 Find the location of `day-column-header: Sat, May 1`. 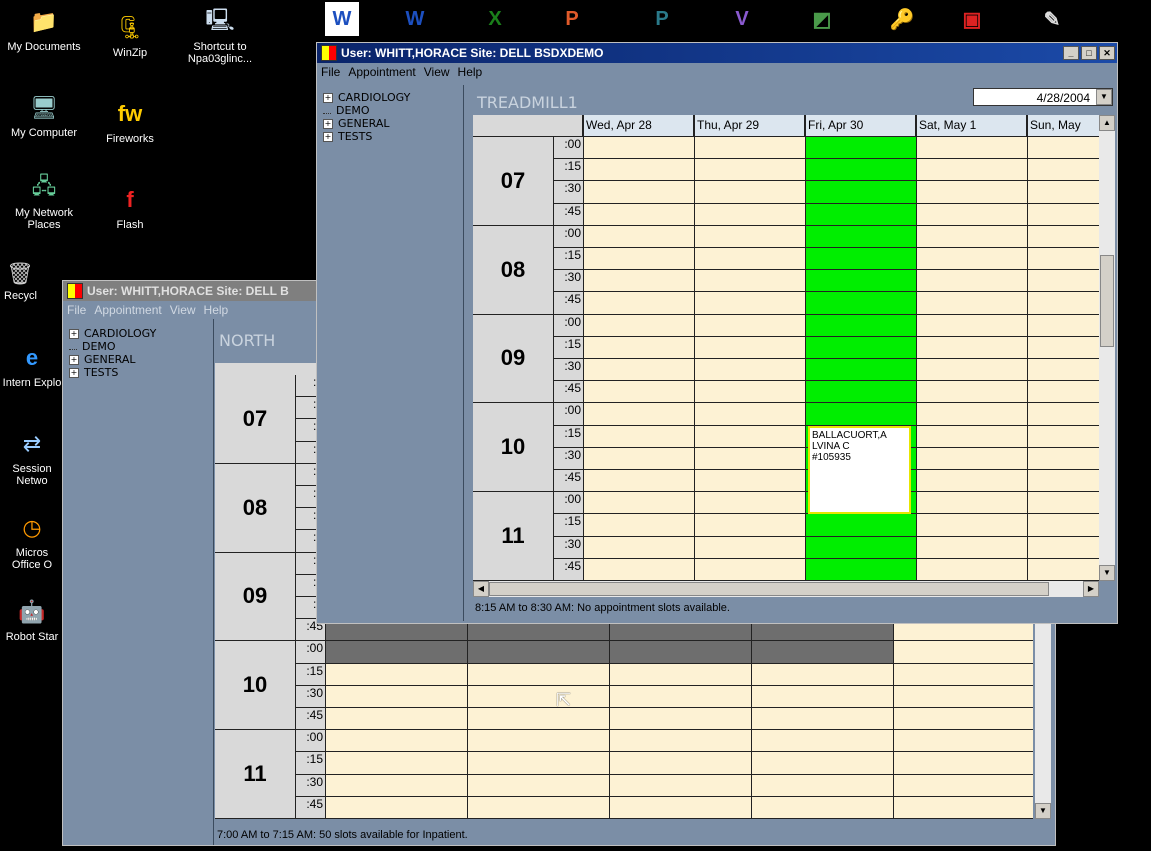

day-column-header: Sat, May 1 is located at coordinates (971, 126).